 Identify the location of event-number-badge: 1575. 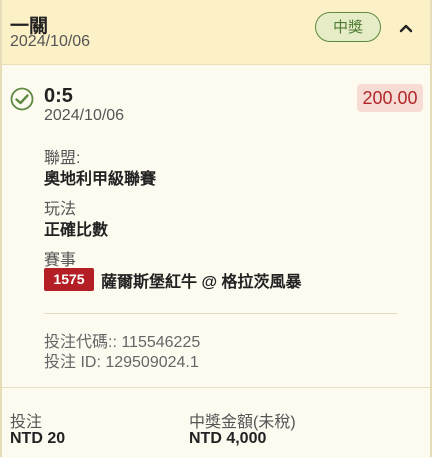
(69, 279).